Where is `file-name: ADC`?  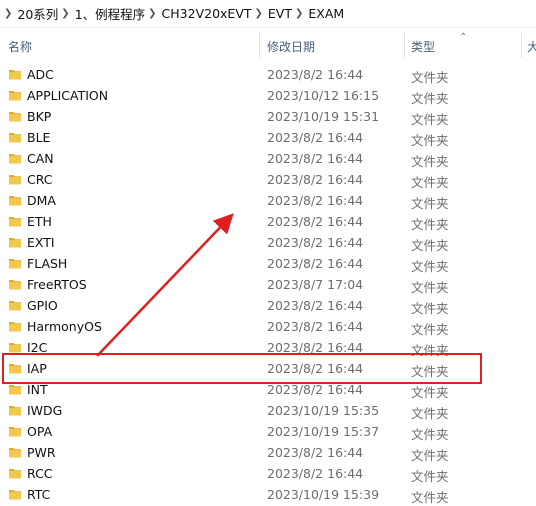 file-name: ADC is located at coordinates (40, 74).